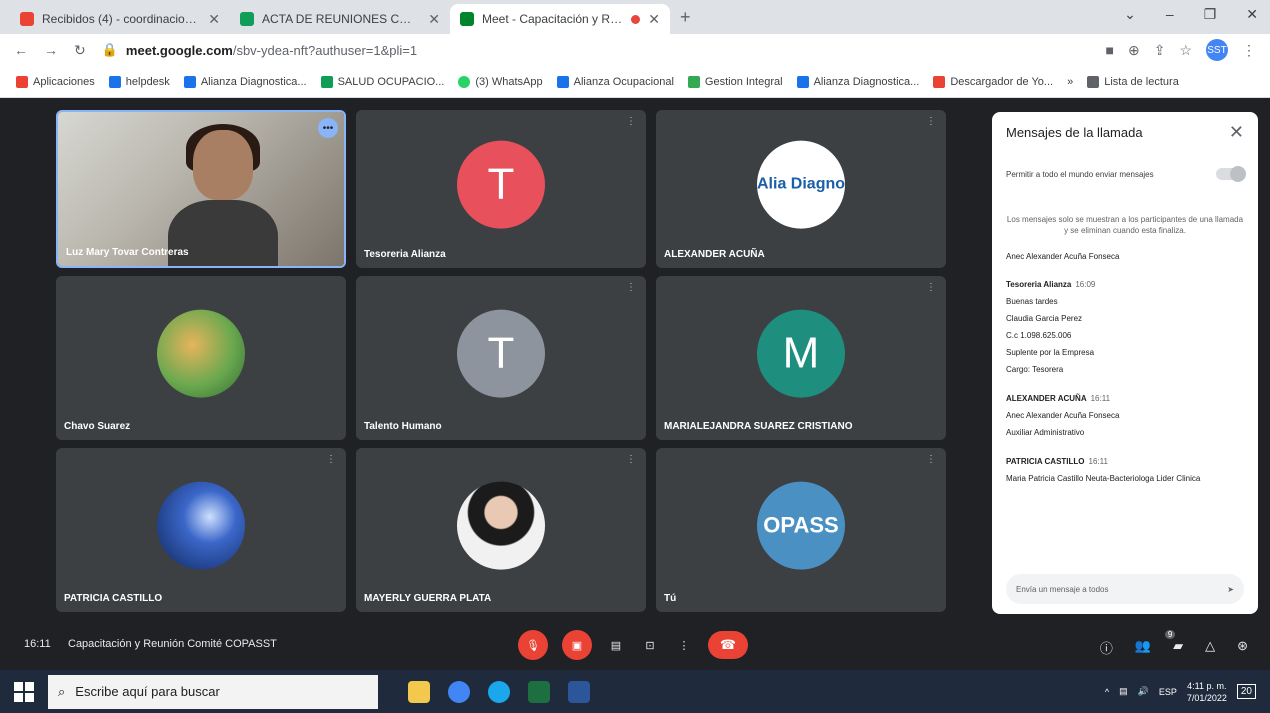  What do you see at coordinates (1210, 14) in the screenshot?
I see `restore-icon: ❐` at bounding box center [1210, 14].